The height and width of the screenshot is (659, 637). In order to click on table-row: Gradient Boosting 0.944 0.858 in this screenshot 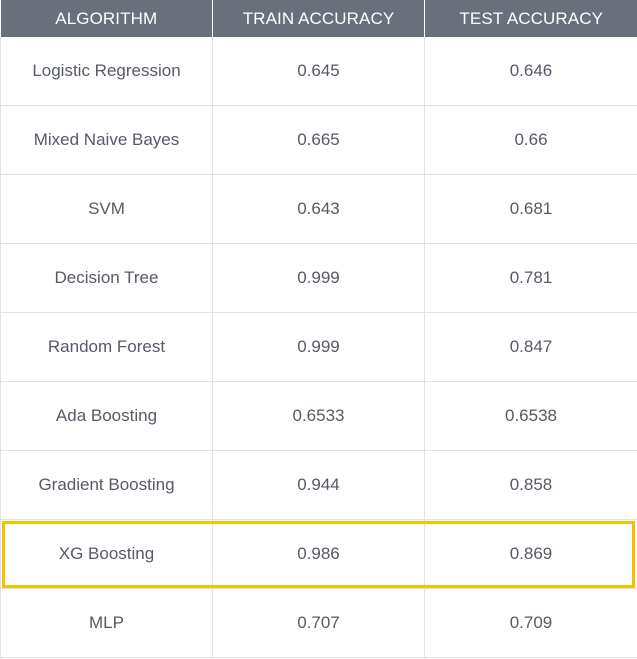, I will do `click(318, 485)`.